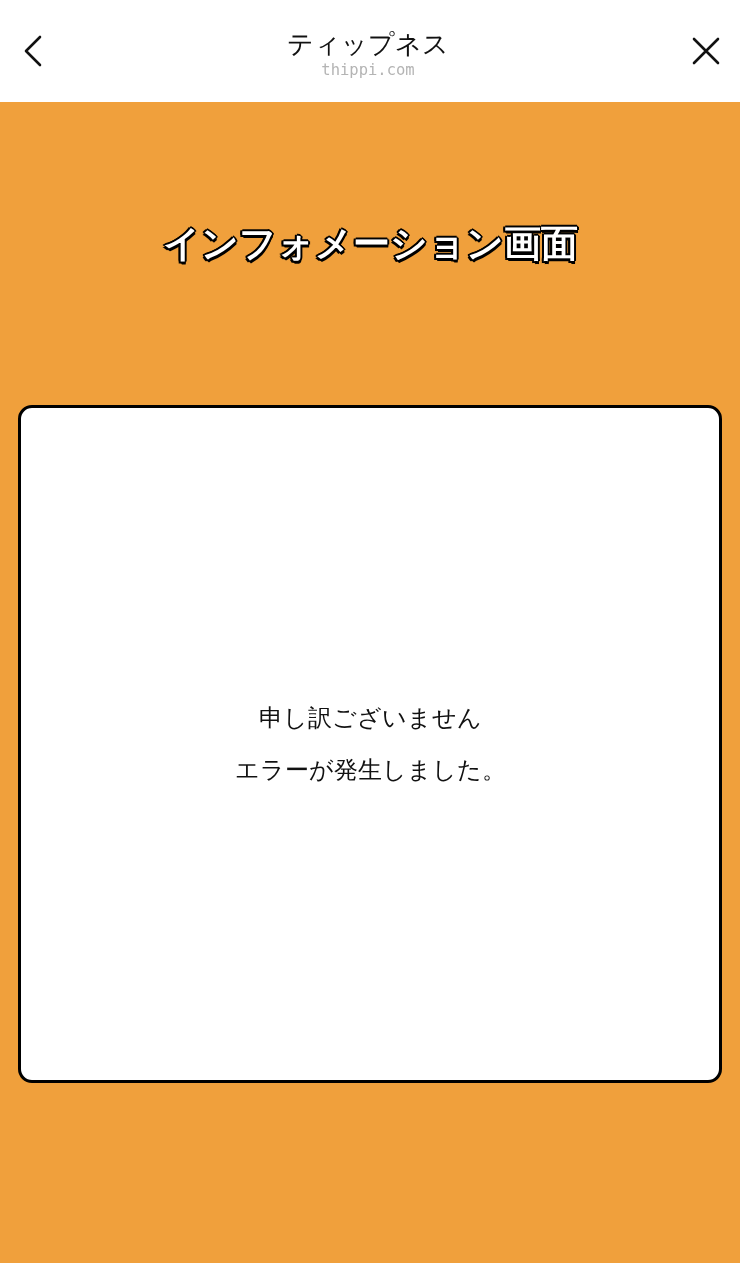  Describe the element at coordinates (370, 770) in the screenshot. I see `message-text: エラーが発生しました。` at that location.